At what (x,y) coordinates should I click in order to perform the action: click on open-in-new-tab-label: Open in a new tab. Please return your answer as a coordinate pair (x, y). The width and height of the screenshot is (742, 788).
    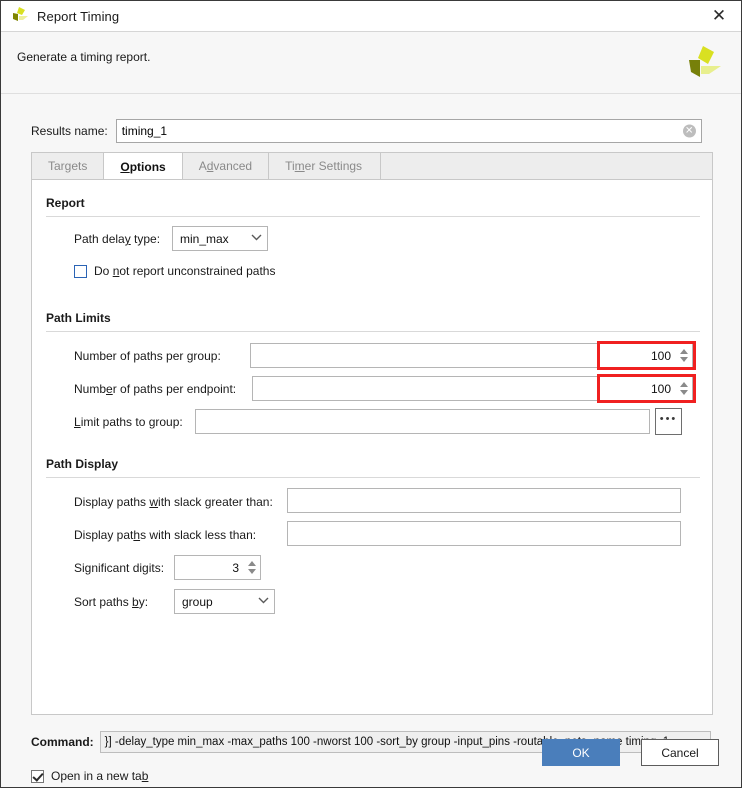
    Looking at the image, I should click on (100, 776).